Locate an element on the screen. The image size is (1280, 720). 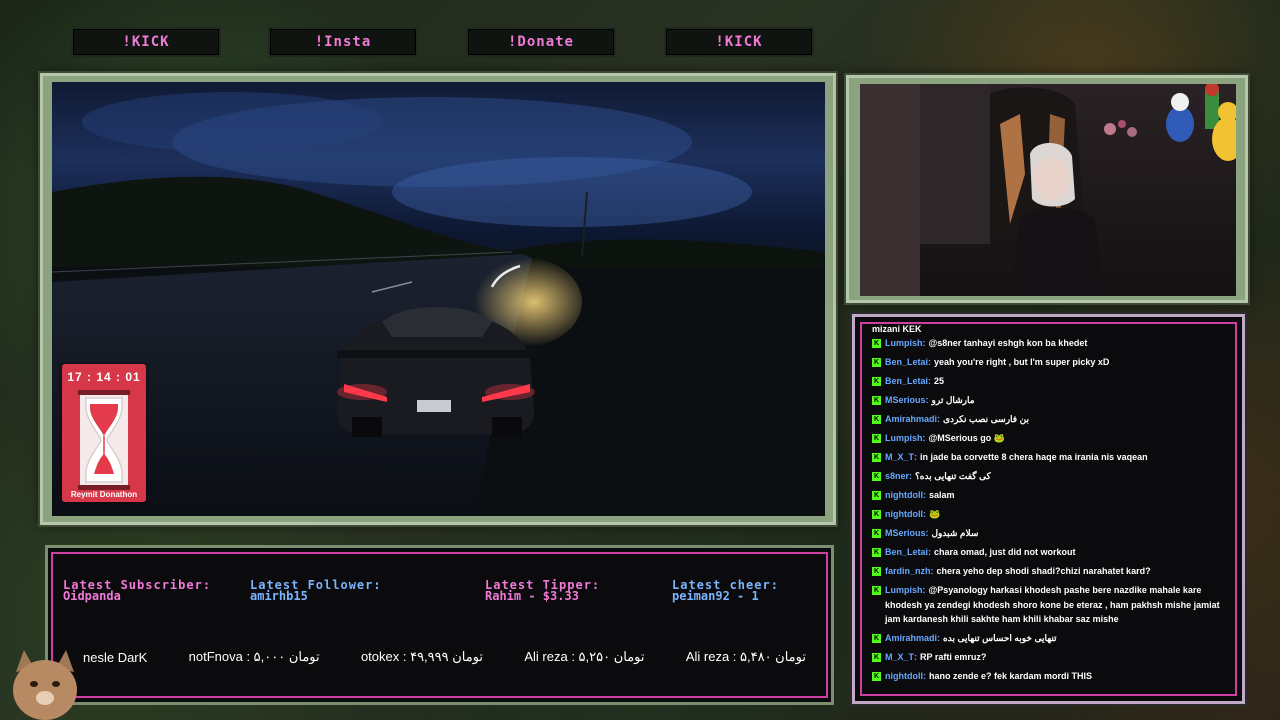
hourglass-icon is located at coordinates (104, 440).